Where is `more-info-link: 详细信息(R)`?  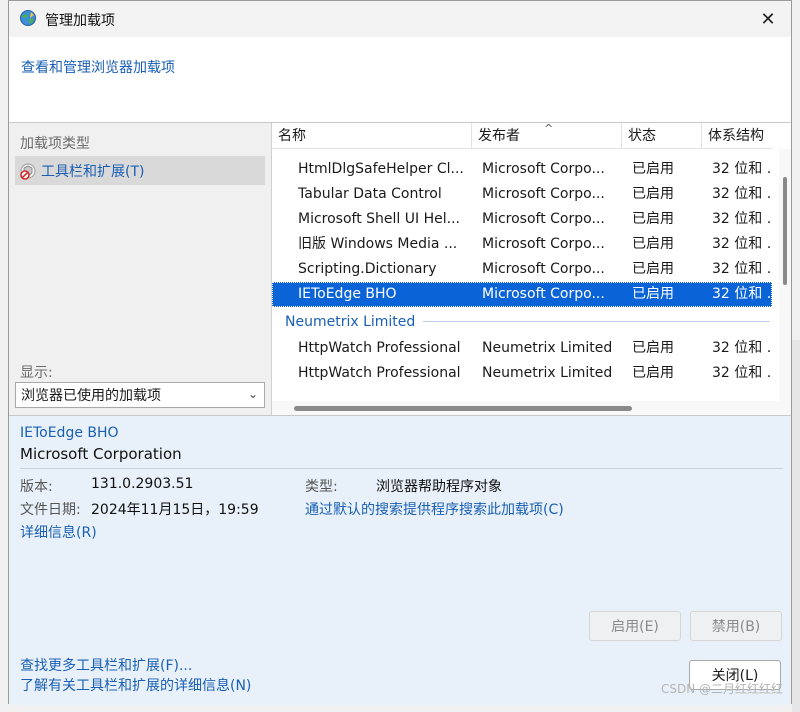
more-info-link: 详细信息(R) is located at coordinates (58, 532).